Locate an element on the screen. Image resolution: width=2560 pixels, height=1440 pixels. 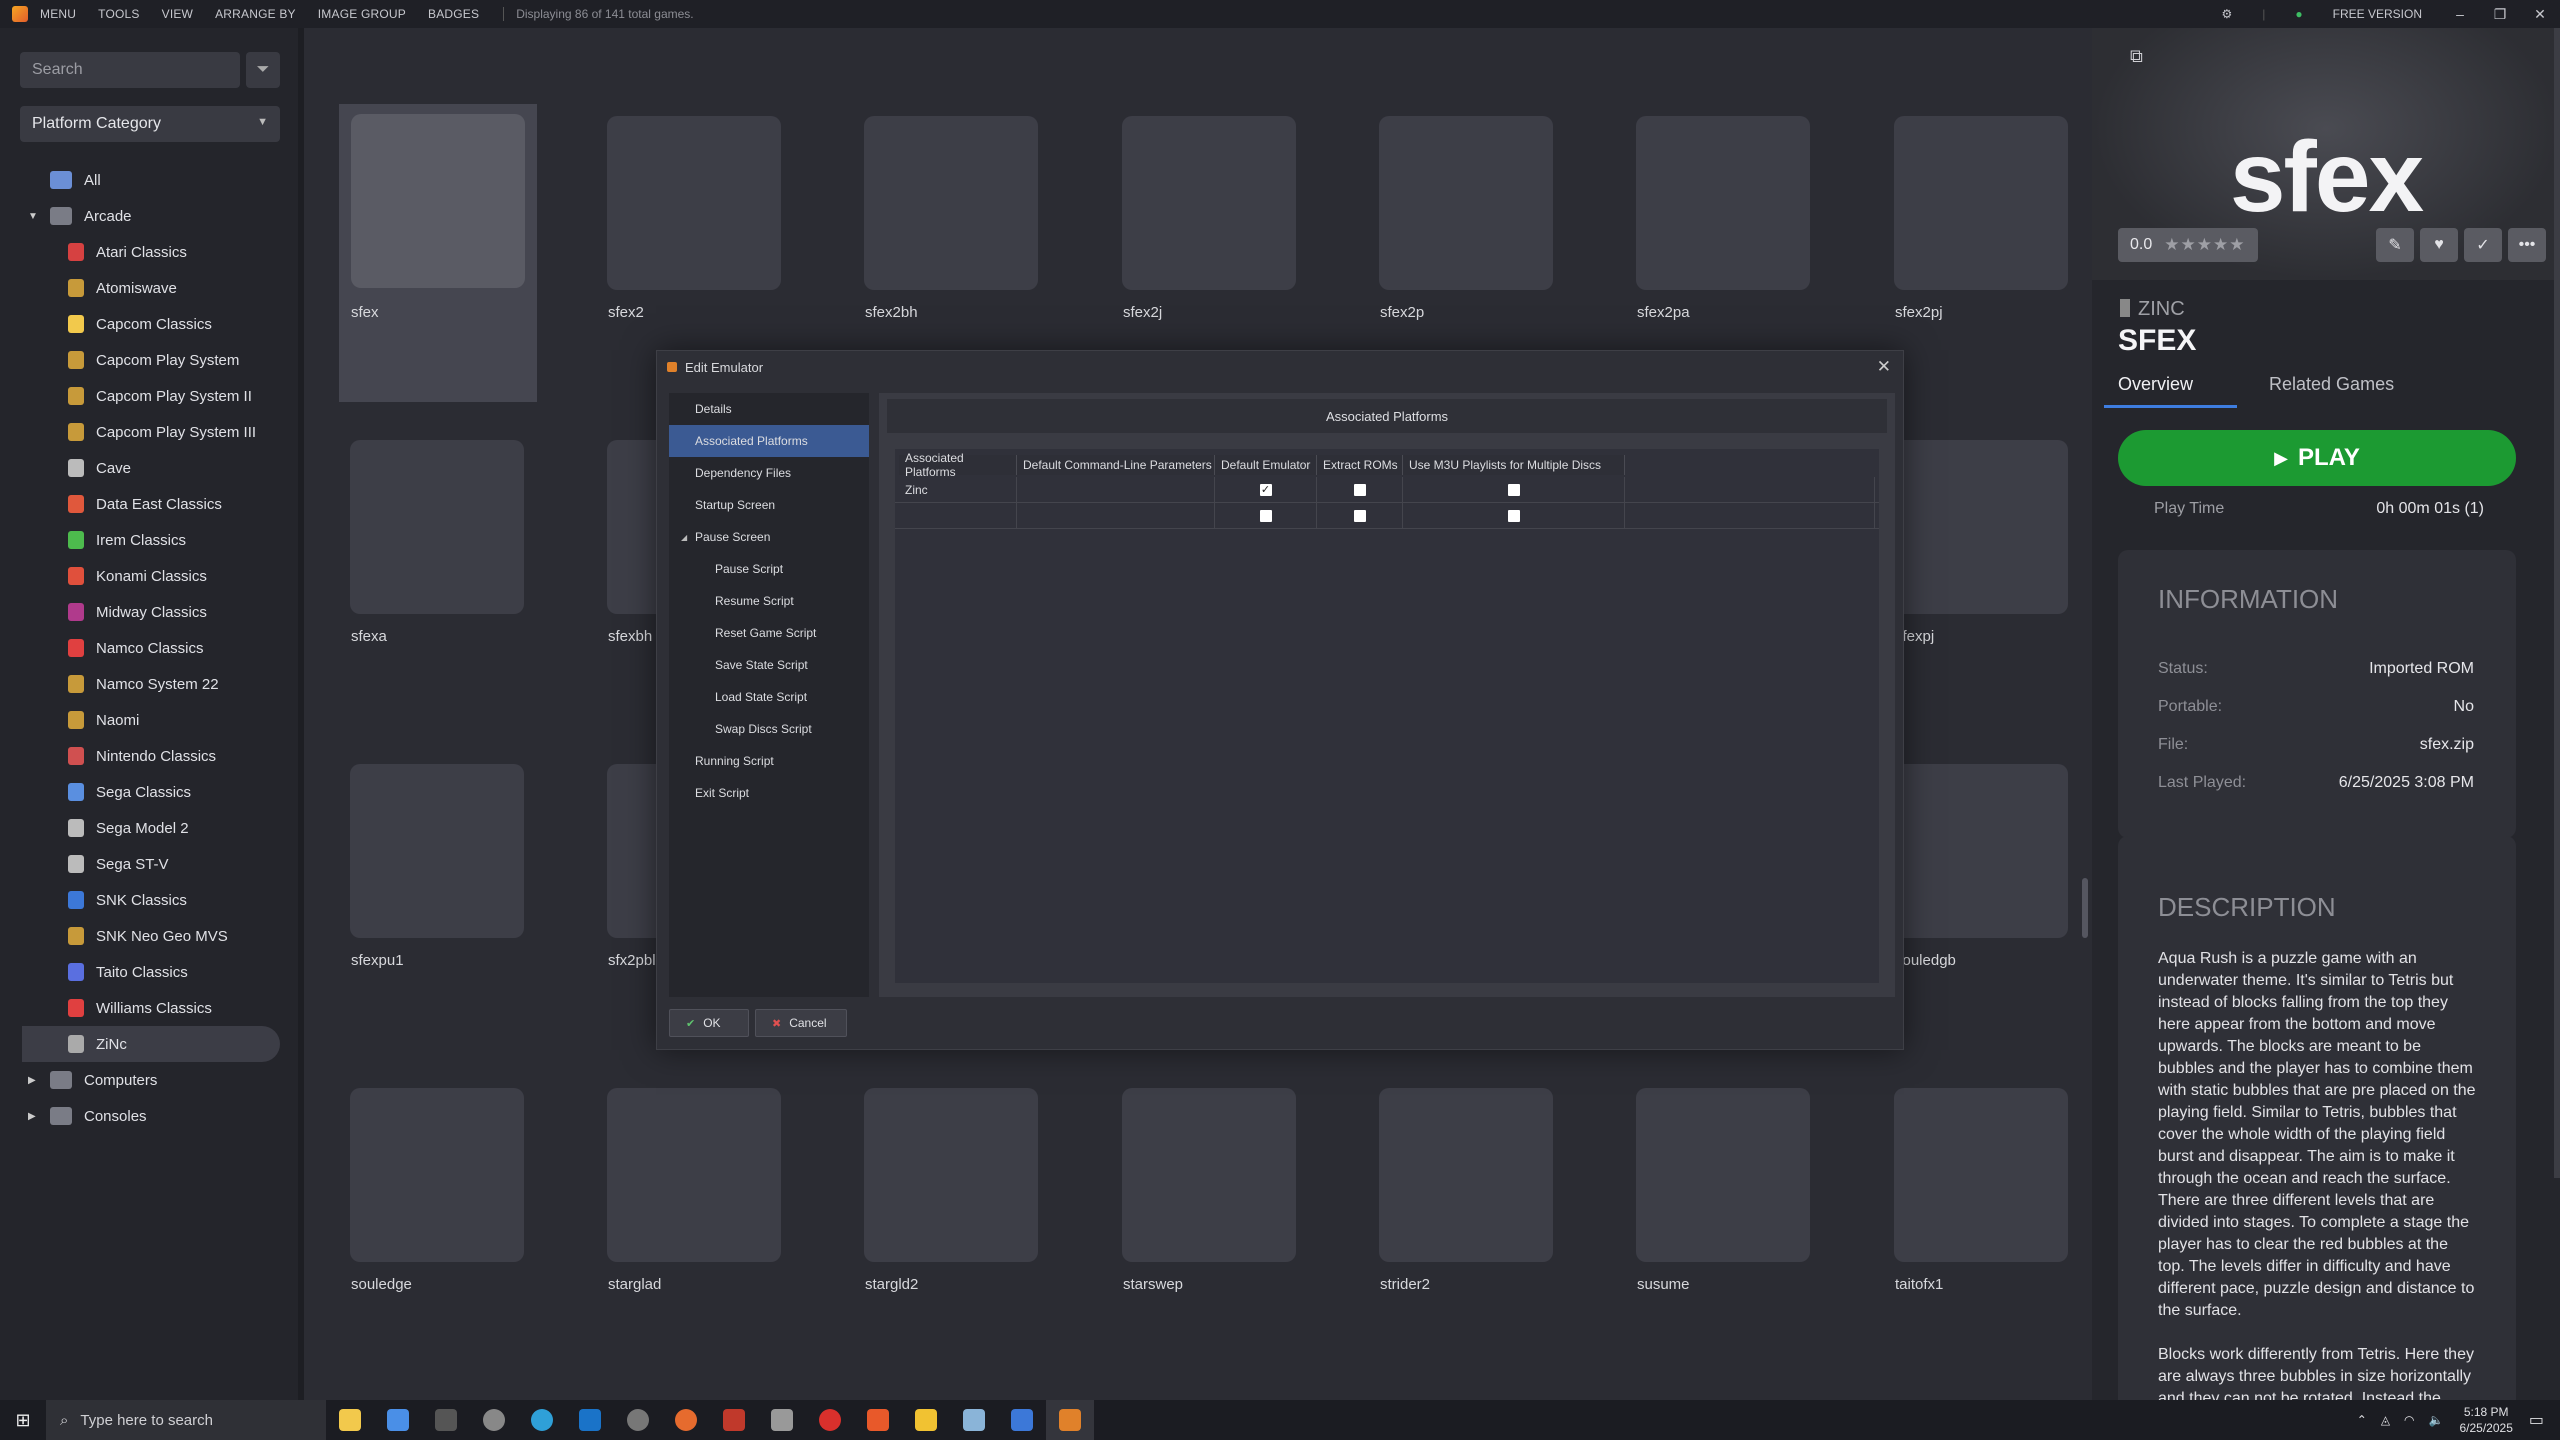
dialog-nav-item: Resume Script is located at coordinates (769, 601).